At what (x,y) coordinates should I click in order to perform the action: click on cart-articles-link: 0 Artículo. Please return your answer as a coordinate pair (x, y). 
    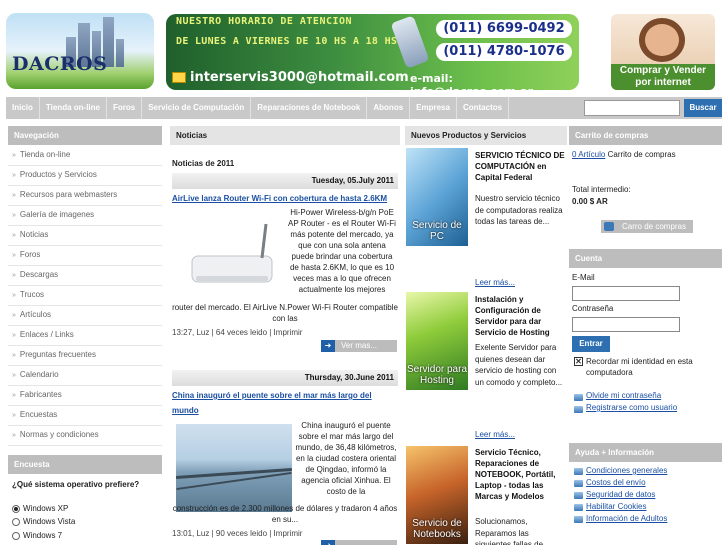
    Looking at the image, I should click on (588, 154).